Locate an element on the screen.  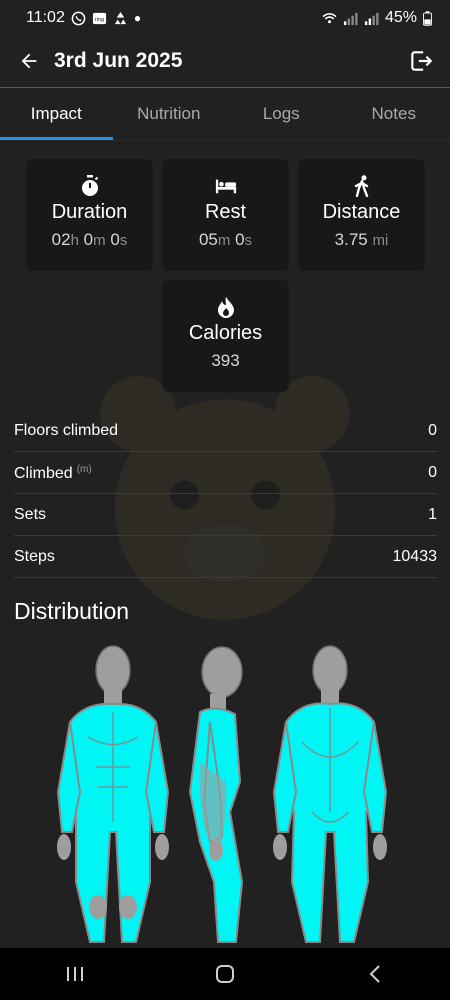
stat-label: Floors climbed is located at coordinates (66, 431).